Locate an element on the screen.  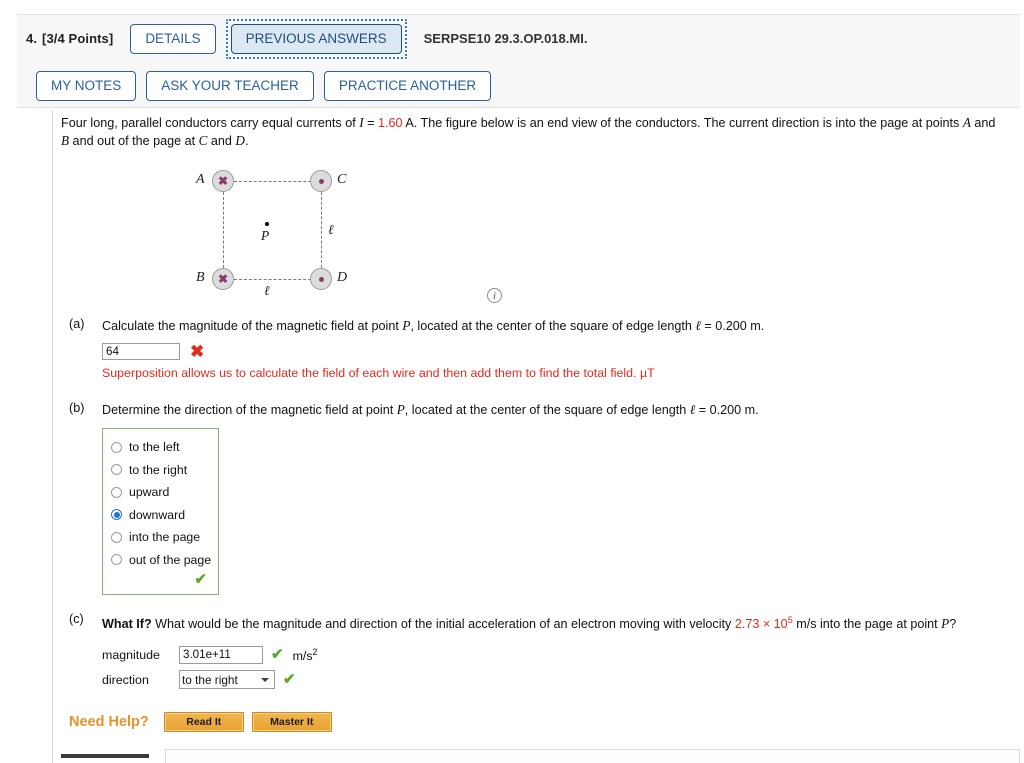
velocity-value: 2.73 × 10 is located at coordinates (761, 624).